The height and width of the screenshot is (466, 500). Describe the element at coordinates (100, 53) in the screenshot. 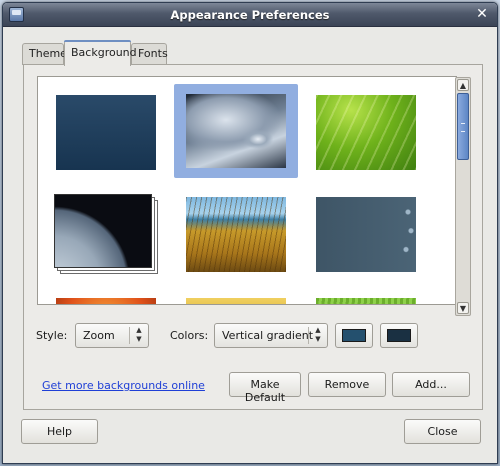

I see `tab-background: Background` at that location.